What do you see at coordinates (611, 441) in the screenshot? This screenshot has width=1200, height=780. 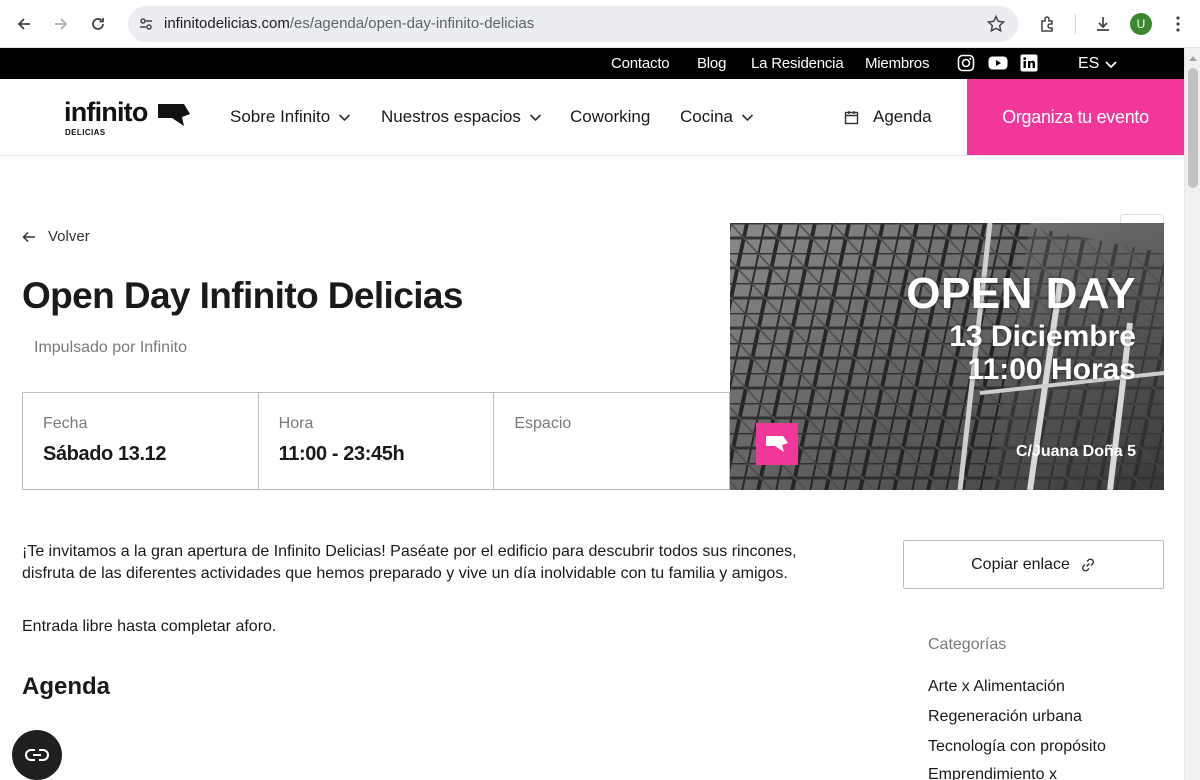 I see `info-cell-espacio: Espacio` at bounding box center [611, 441].